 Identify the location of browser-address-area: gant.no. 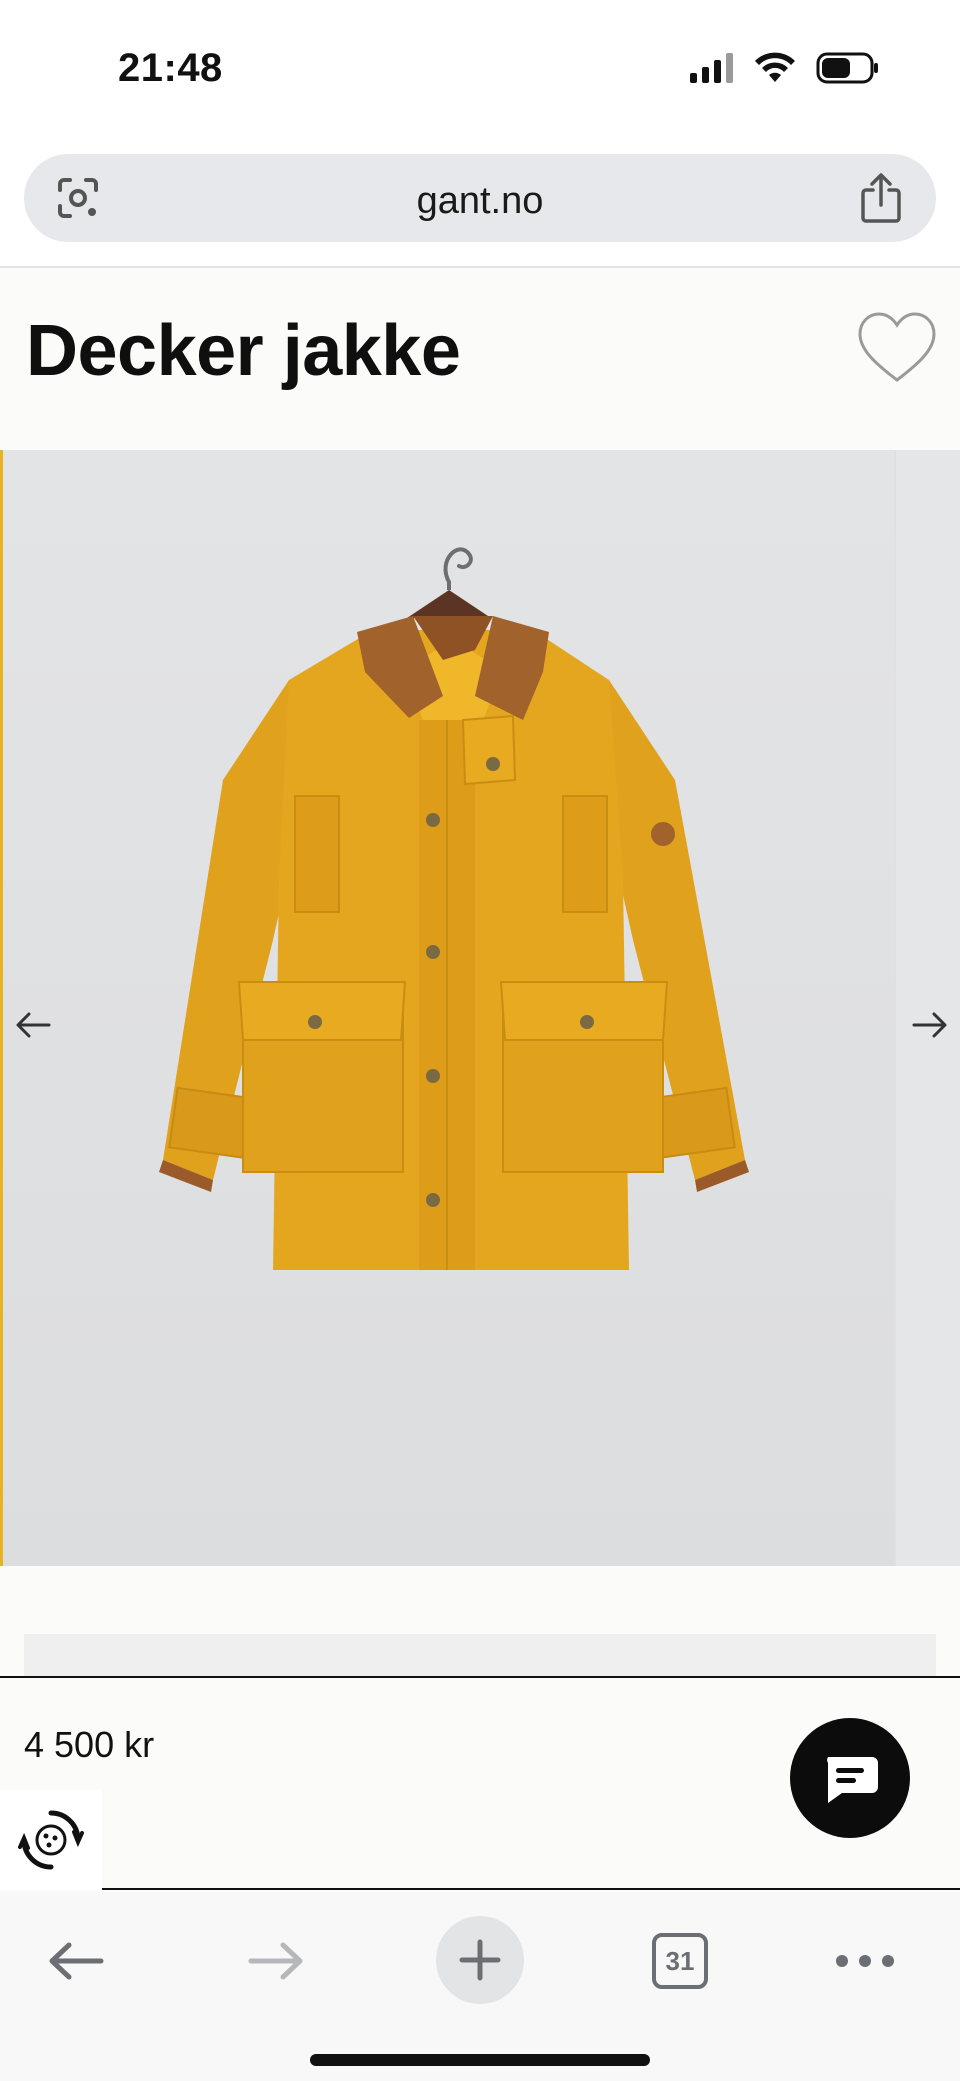
(480, 204).